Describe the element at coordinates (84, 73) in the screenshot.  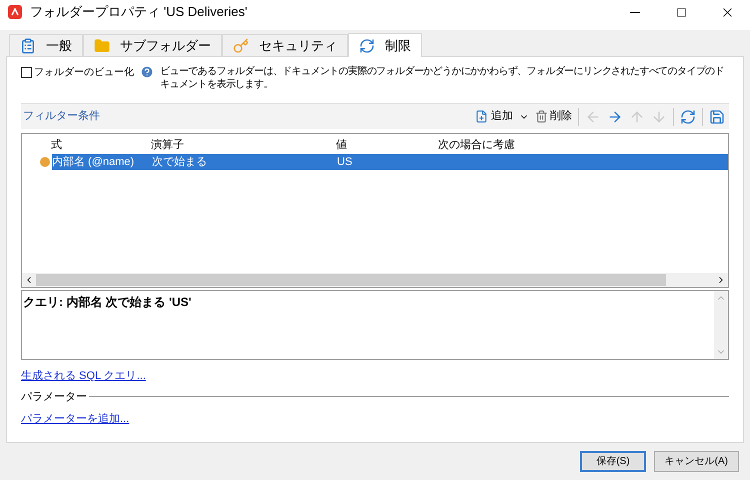
I see `checkbox-label: フォルダーのビュー化` at that location.